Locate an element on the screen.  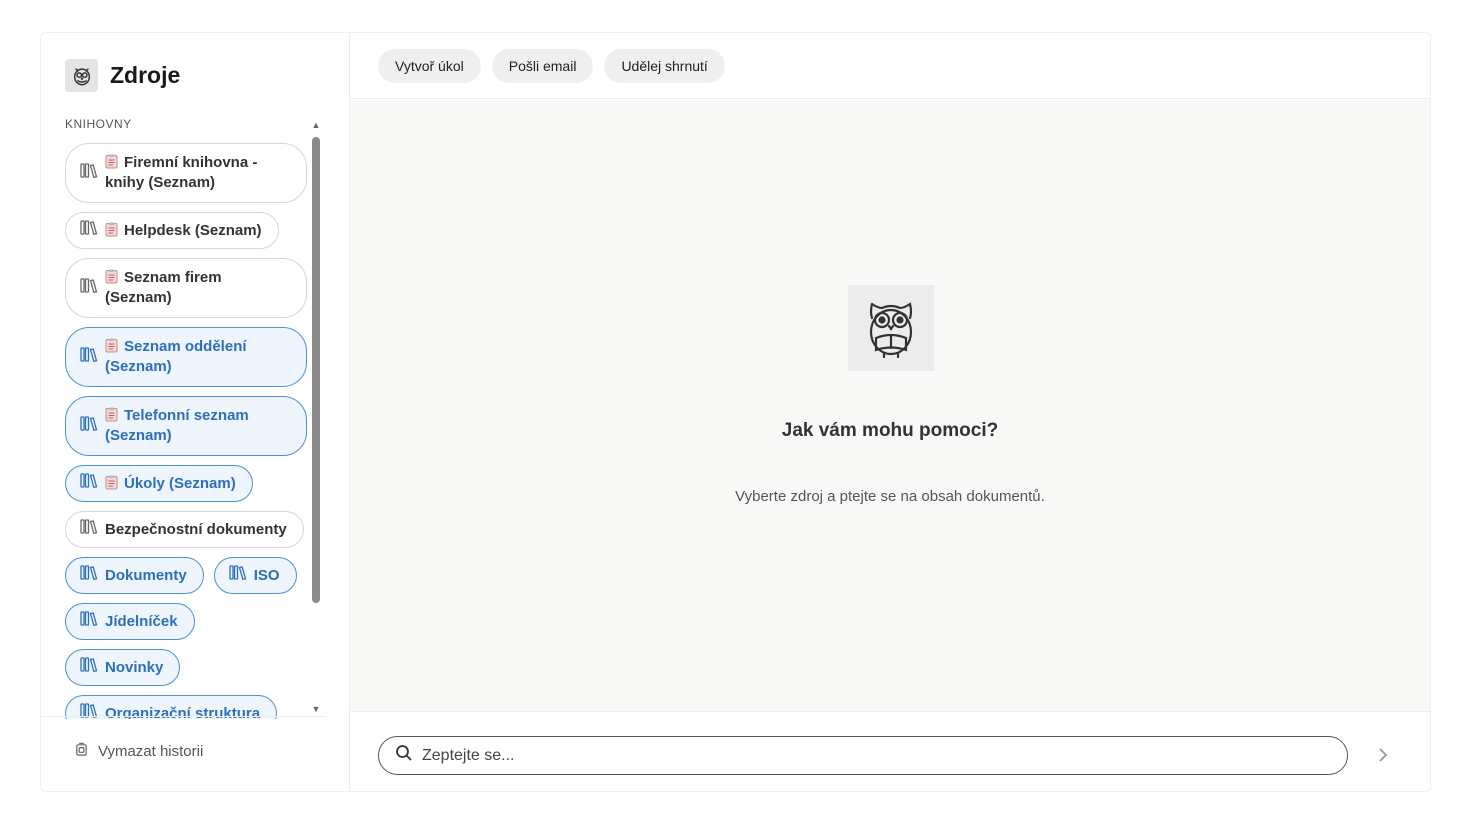
library-label-text: Dokumenty is located at coordinates (146, 575).